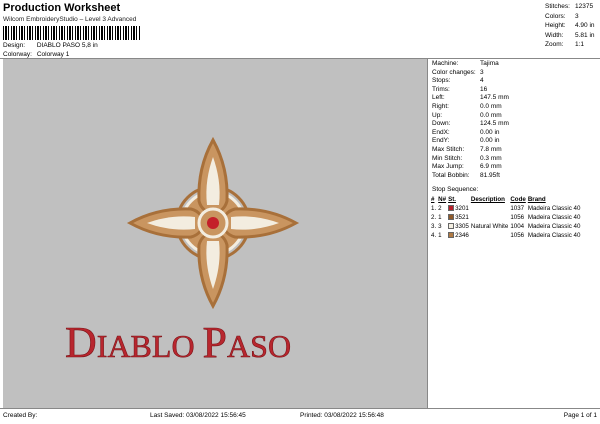  Describe the element at coordinates (467, 167) in the screenshot. I see `info-max-jump: Max Jump: 6.9 mm` at that location.